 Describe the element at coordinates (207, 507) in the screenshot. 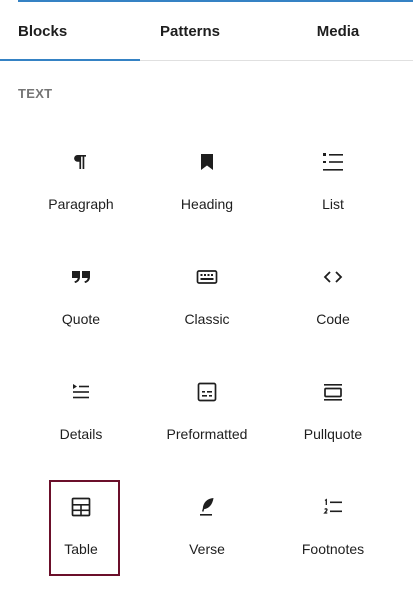

I see `verse-icon` at that location.